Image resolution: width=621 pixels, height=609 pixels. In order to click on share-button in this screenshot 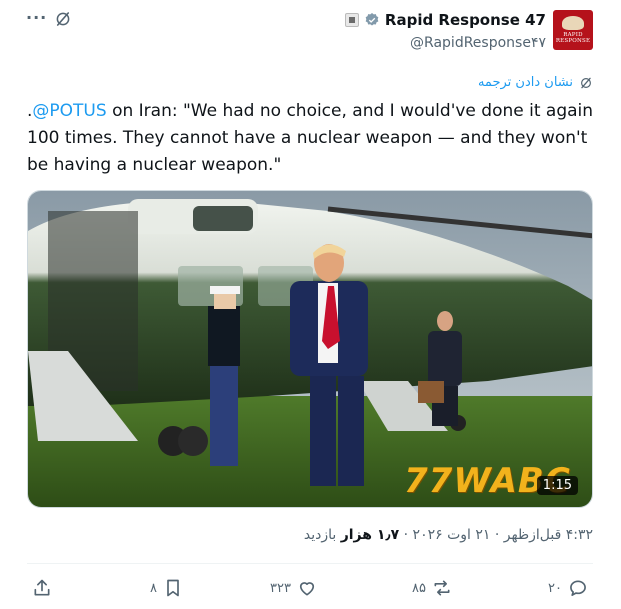, I will do `click(42, 588)`.